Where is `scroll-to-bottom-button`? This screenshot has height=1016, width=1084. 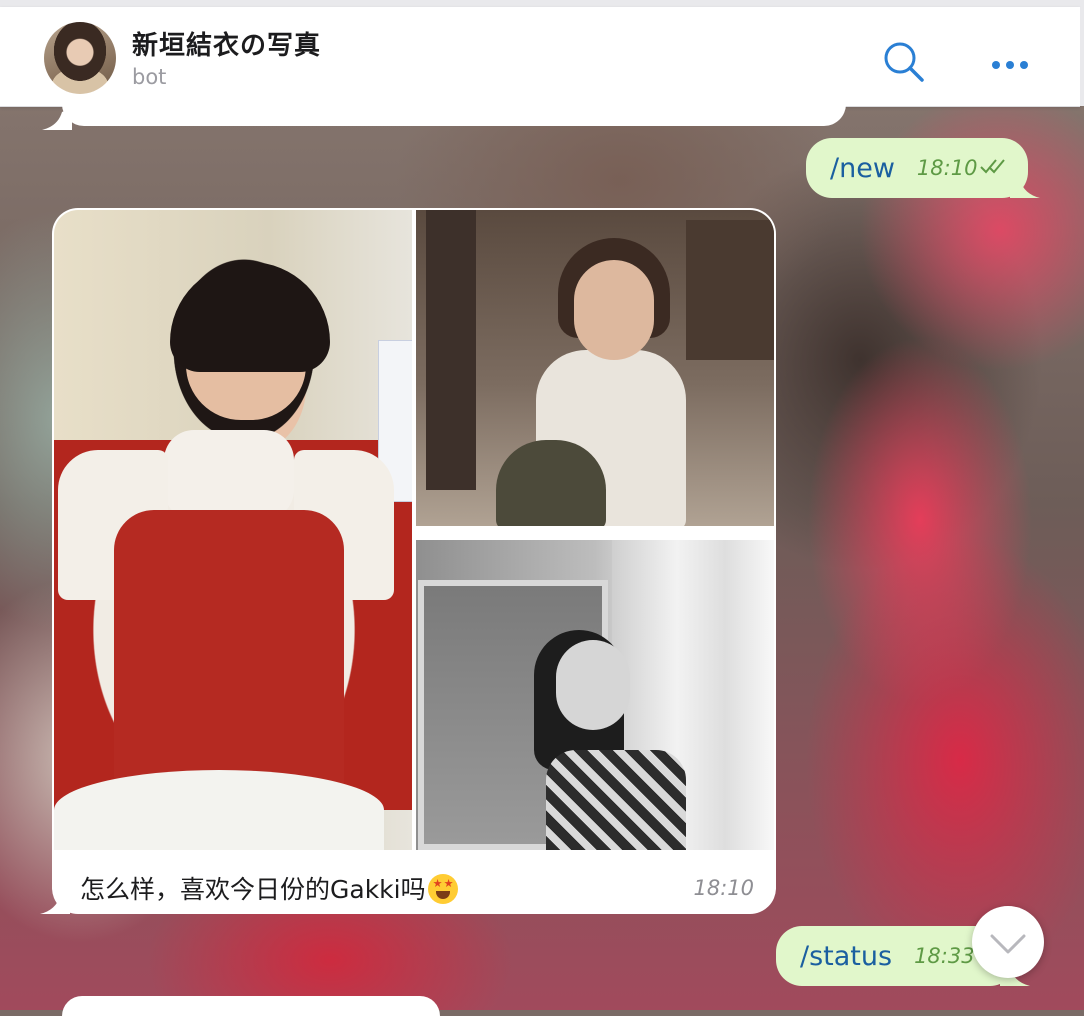
scroll-to-bottom-button is located at coordinates (1008, 942).